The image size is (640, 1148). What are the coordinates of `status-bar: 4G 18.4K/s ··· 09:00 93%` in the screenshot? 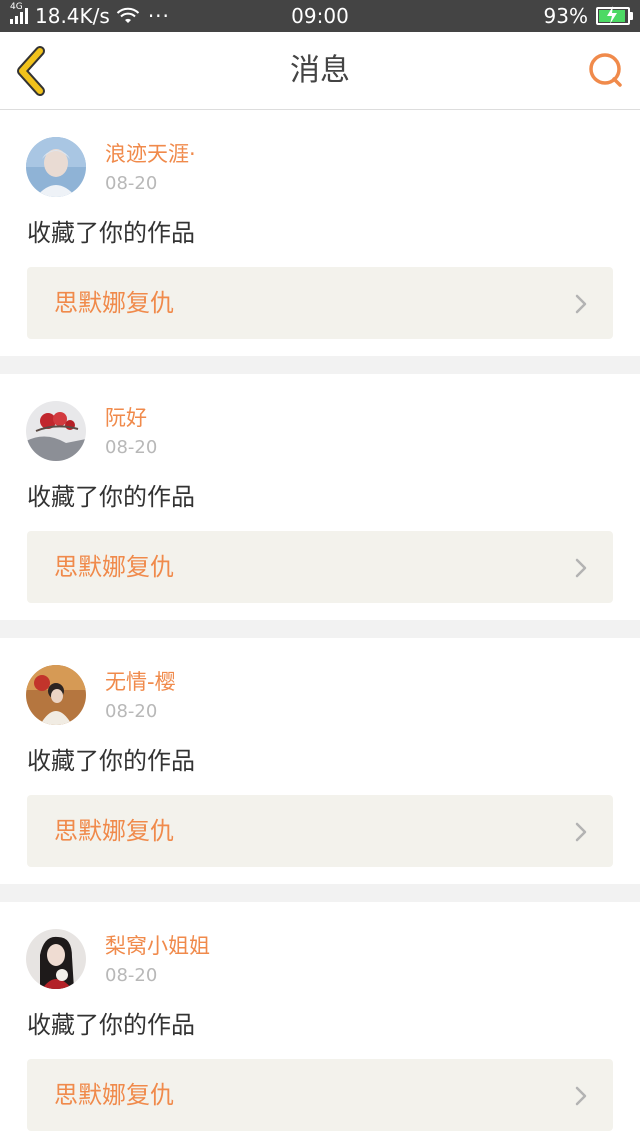 It's located at (320, 16).